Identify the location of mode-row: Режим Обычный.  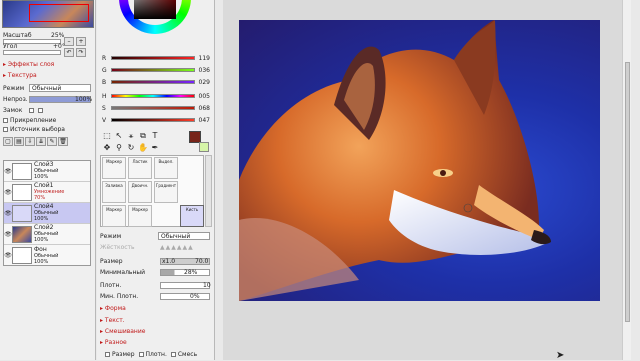
(47, 88).